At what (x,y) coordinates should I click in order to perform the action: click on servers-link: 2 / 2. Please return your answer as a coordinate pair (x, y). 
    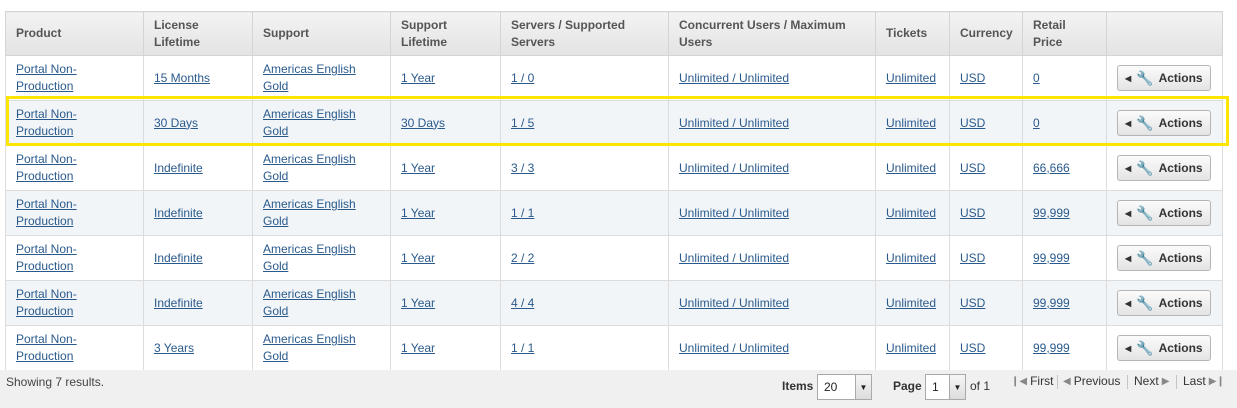
    Looking at the image, I should click on (522, 258).